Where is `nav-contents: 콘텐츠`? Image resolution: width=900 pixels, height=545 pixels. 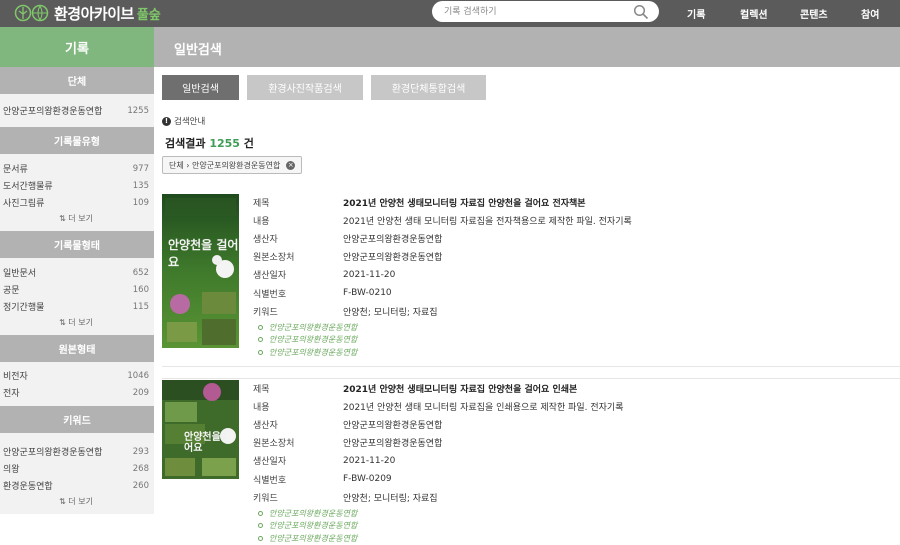 nav-contents: 콘텐츠 is located at coordinates (814, 13).